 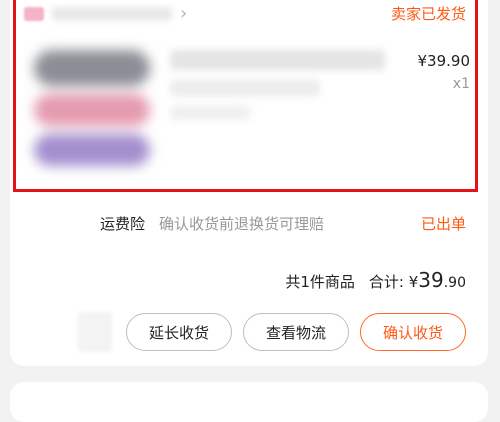 I want to click on extend-receipt-button: 延长收货, so click(x=179, y=332).